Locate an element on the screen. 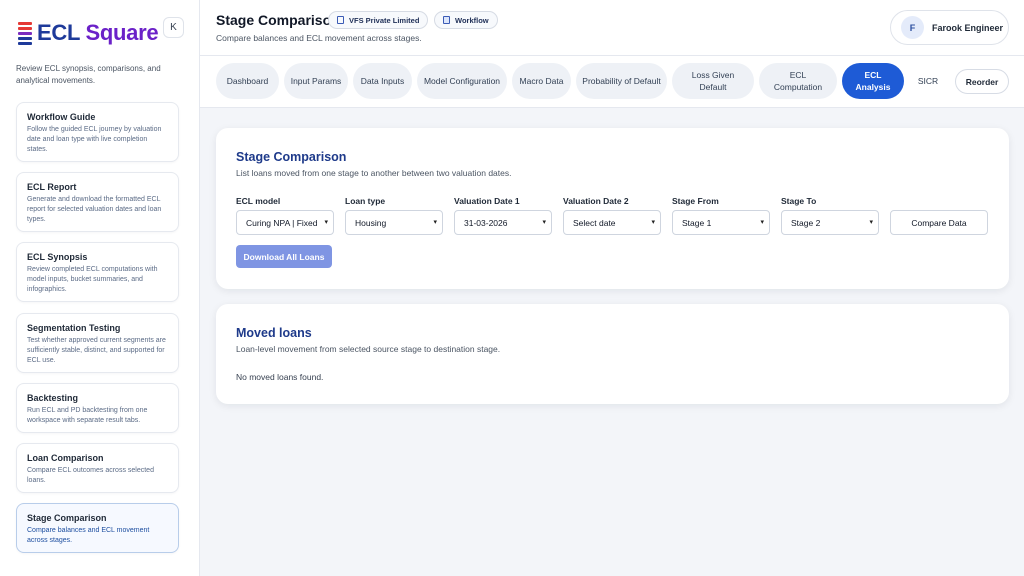 This screenshot has width=1024, height=576. user-name: Farook Engineer is located at coordinates (968, 27).